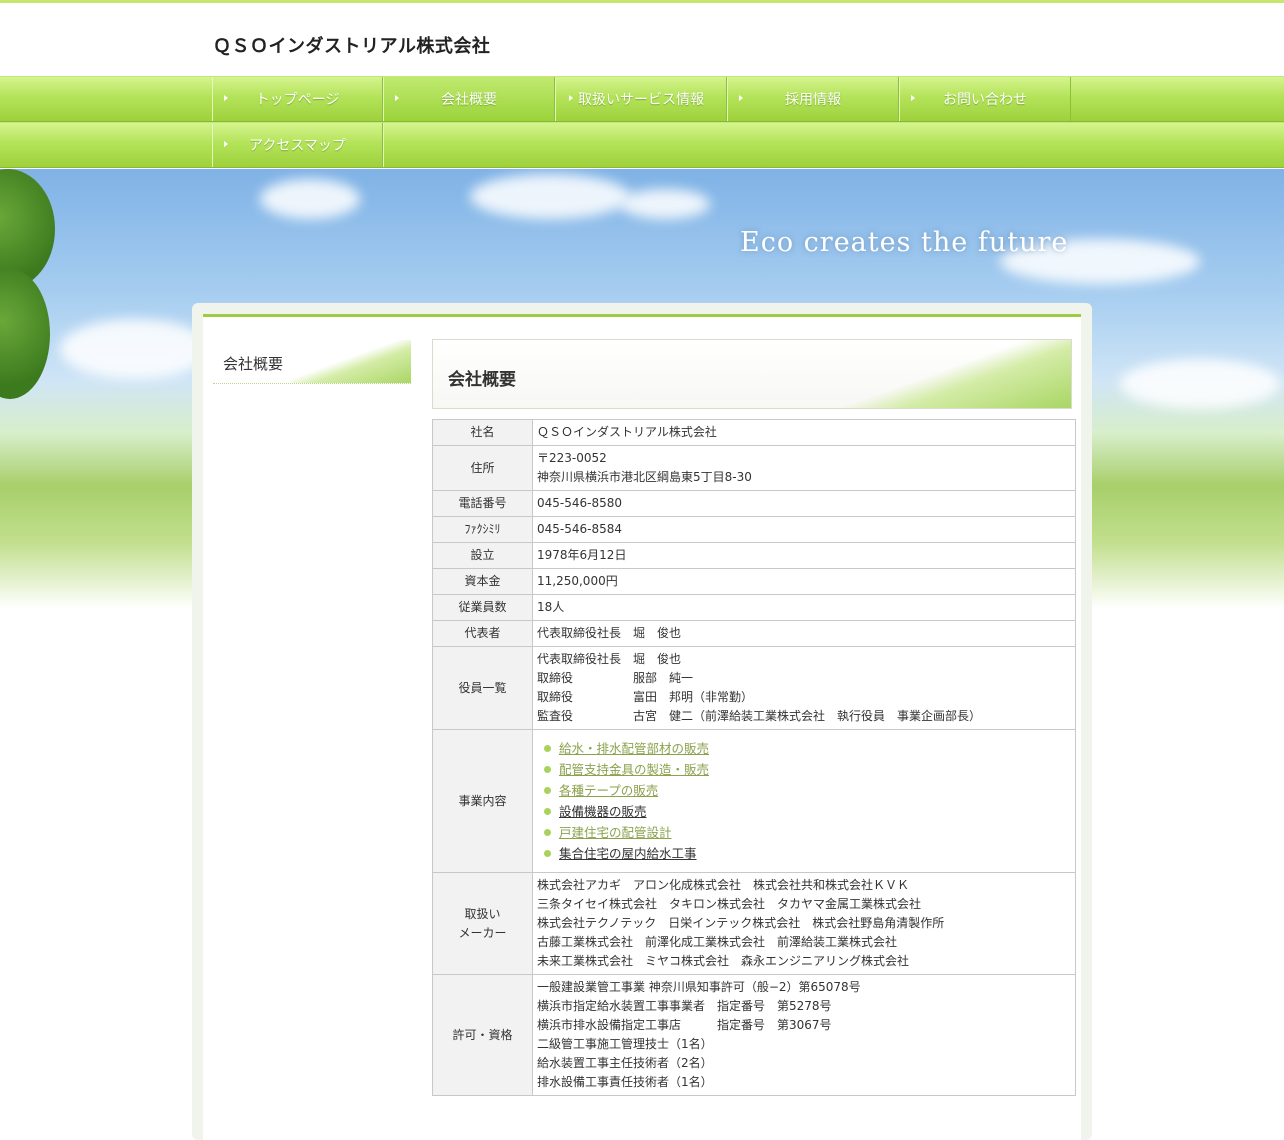  I want to click on table-row: 代表者 代表取締役社長 堀 俊也, so click(754, 633).